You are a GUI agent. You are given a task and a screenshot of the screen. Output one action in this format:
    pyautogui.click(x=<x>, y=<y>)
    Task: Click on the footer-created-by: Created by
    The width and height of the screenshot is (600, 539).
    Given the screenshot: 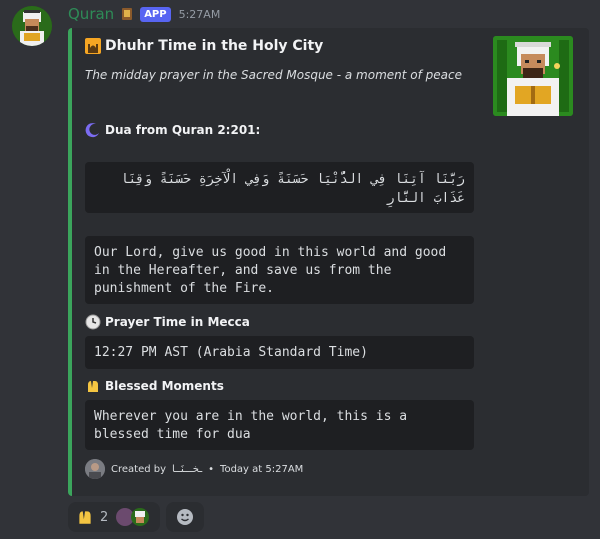 What is the action you would take?
    pyautogui.click(x=139, y=469)
    